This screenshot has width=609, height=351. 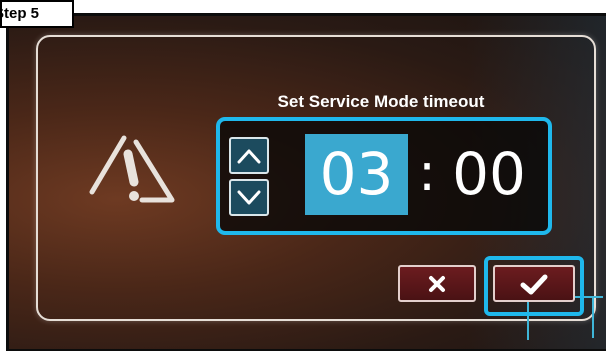 What do you see at coordinates (489, 174) in the screenshot?
I see `minutes-field: 00` at bounding box center [489, 174].